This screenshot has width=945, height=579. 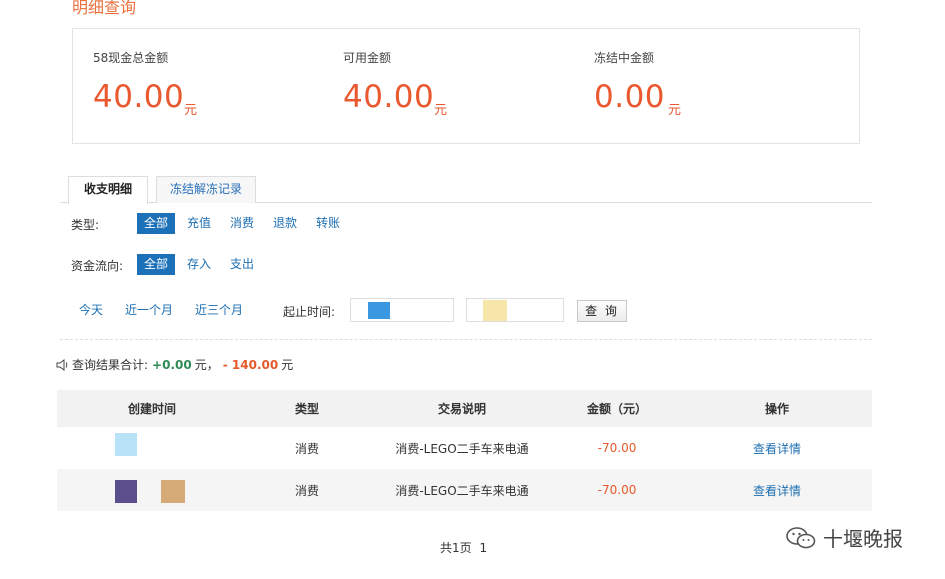 What do you see at coordinates (616, 409) in the screenshot?
I see `column-amount: 金额（元）` at bounding box center [616, 409].